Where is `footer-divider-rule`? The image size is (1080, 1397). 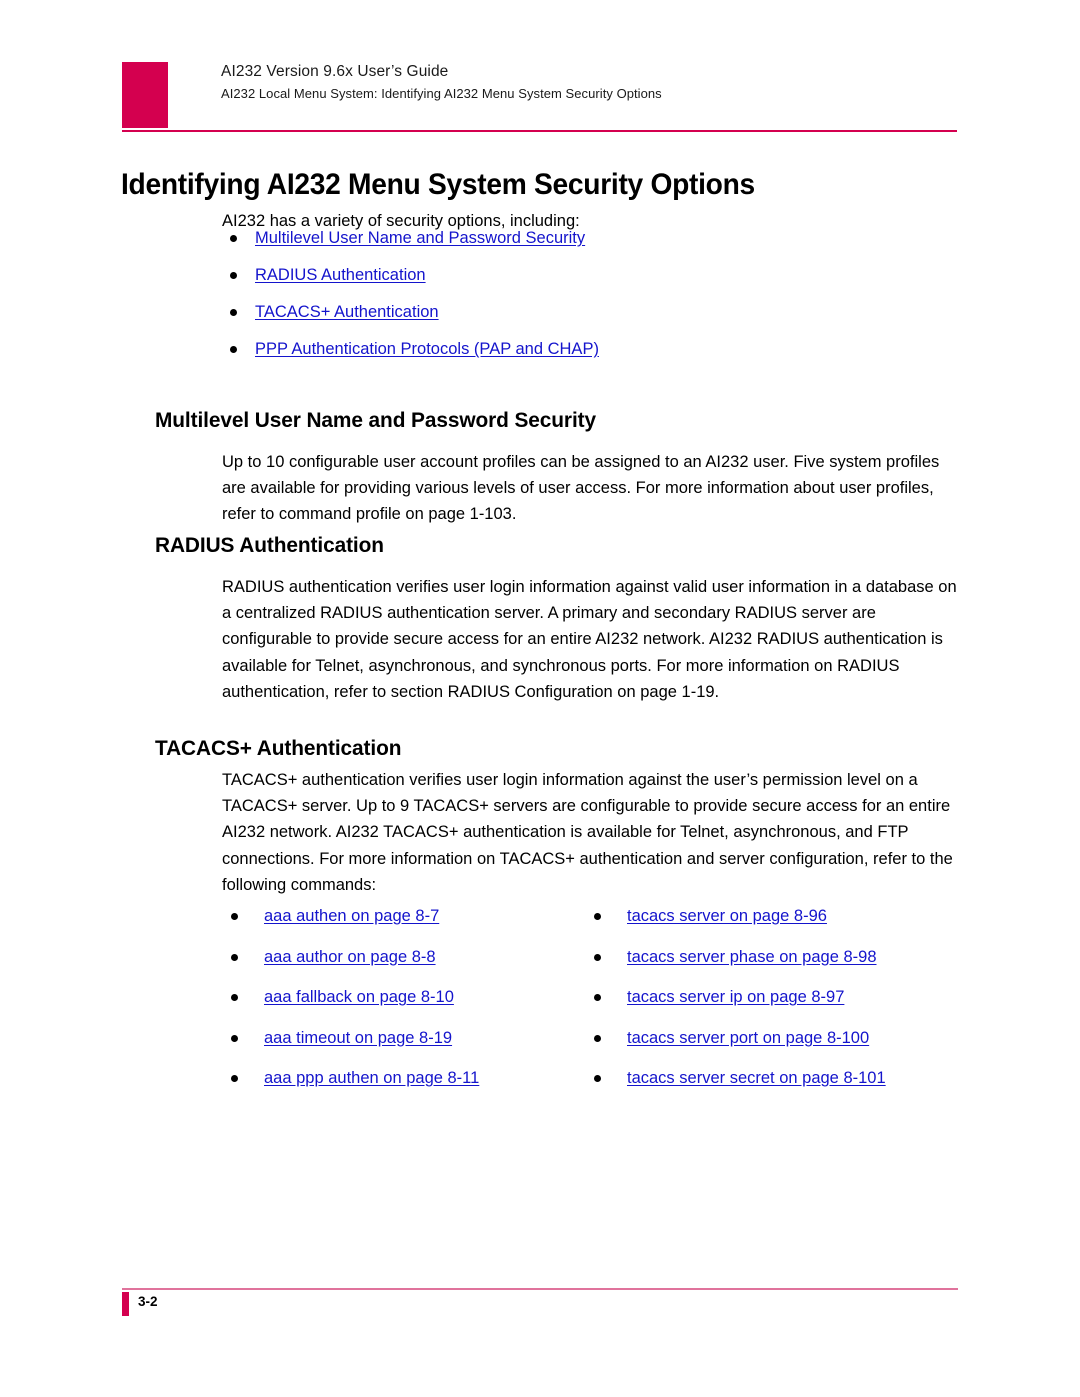 footer-divider-rule is located at coordinates (540, 1289).